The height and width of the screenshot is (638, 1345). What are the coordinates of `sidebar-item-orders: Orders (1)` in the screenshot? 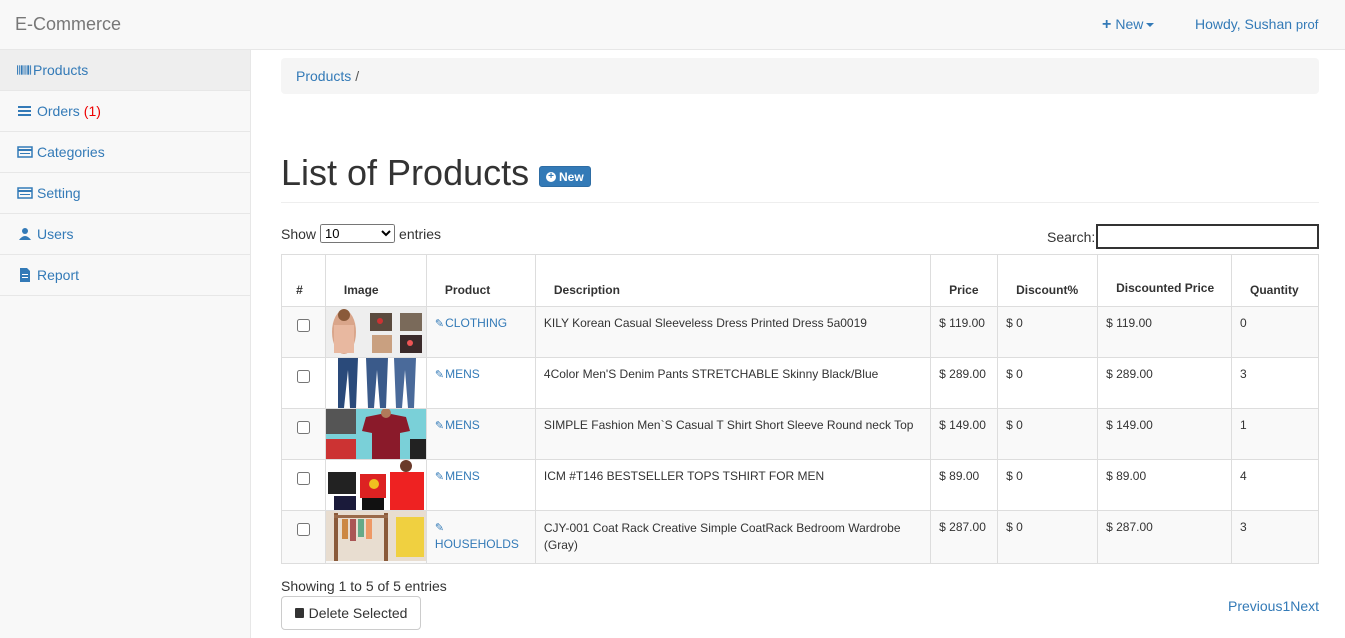 It's located at (125, 111).